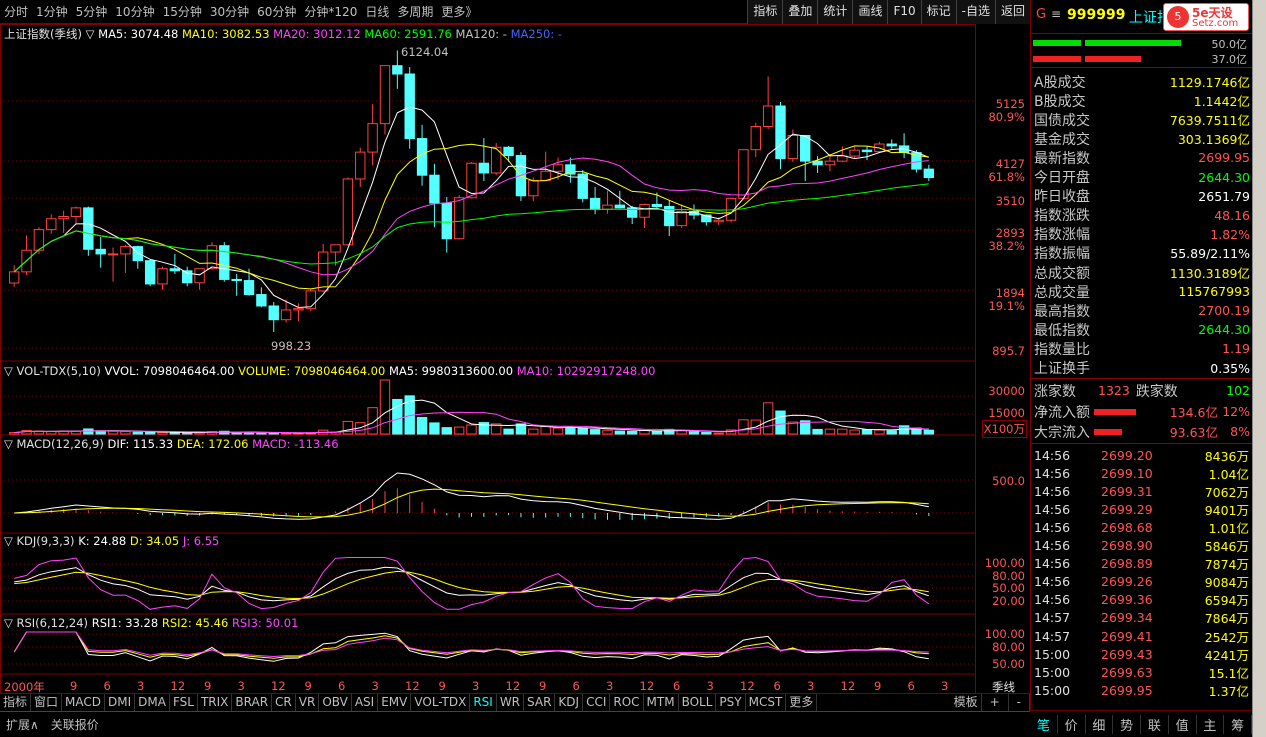 This screenshot has width=1266, height=737. What do you see at coordinates (1142, 582) in the screenshot?
I see `tick-row: 14:56 2699.26 9084万` at bounding box center [1142, 582].